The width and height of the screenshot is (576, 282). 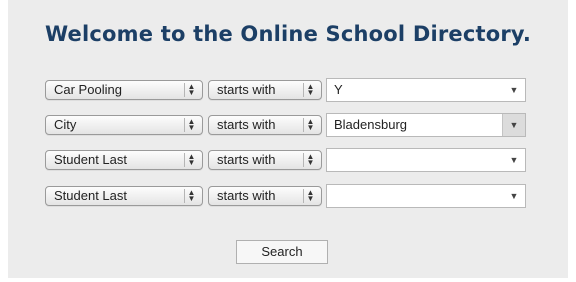 What do you see at coordinates (65, 124) in the screenshot?
I see `field-select-label: City` at bounding box center [65, 124].